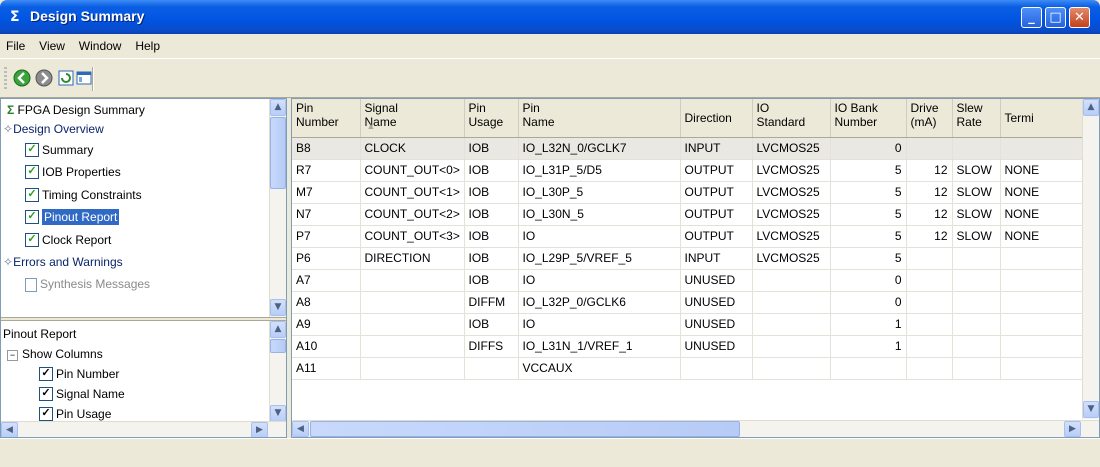  What do you see at coordinates (1055, 17) in the screenshot?
I see `maximize-button: □` at bounding box center [1055, 17].